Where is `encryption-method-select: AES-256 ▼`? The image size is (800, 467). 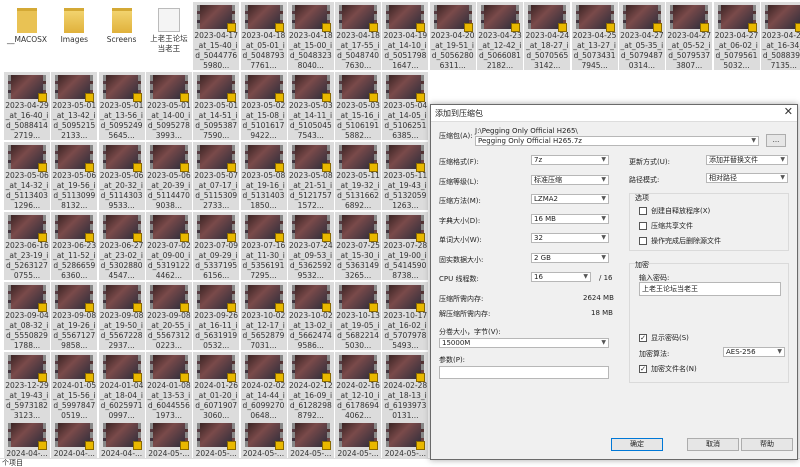 encryption-method-select: AES-256 ▼ is located at coordinates (754, 352).